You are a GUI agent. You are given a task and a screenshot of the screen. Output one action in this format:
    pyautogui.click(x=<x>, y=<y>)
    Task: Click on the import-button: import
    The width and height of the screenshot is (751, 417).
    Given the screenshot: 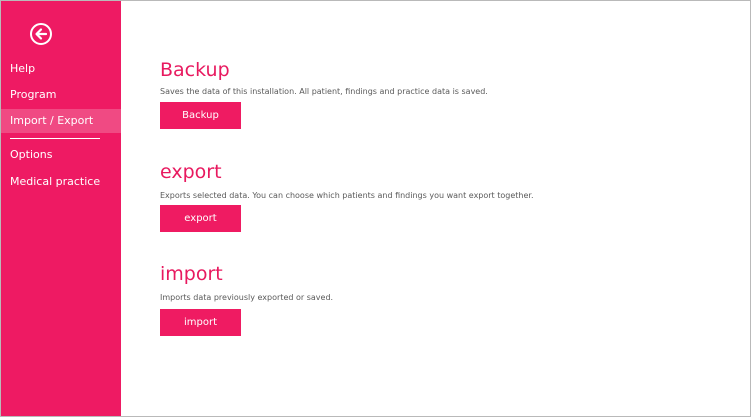 What is the action you would take?
    pyautogui.click(x=200, y=322)
    